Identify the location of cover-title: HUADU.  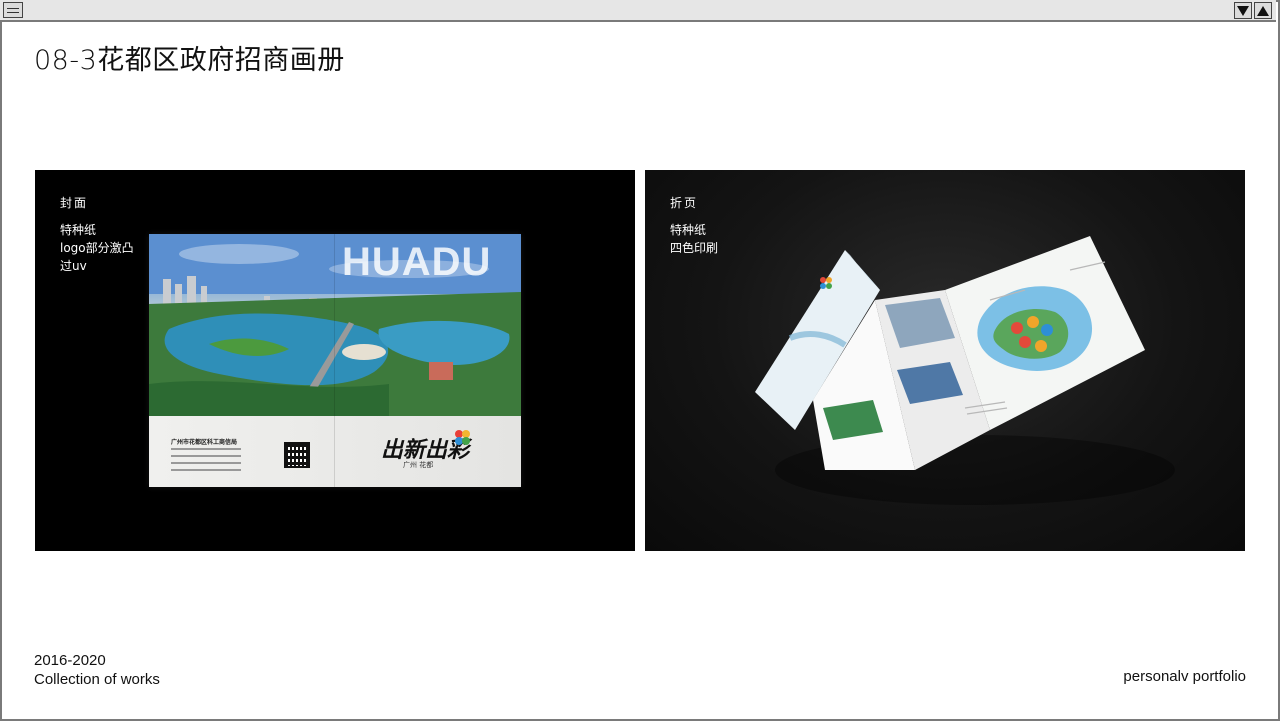
(417, 262).